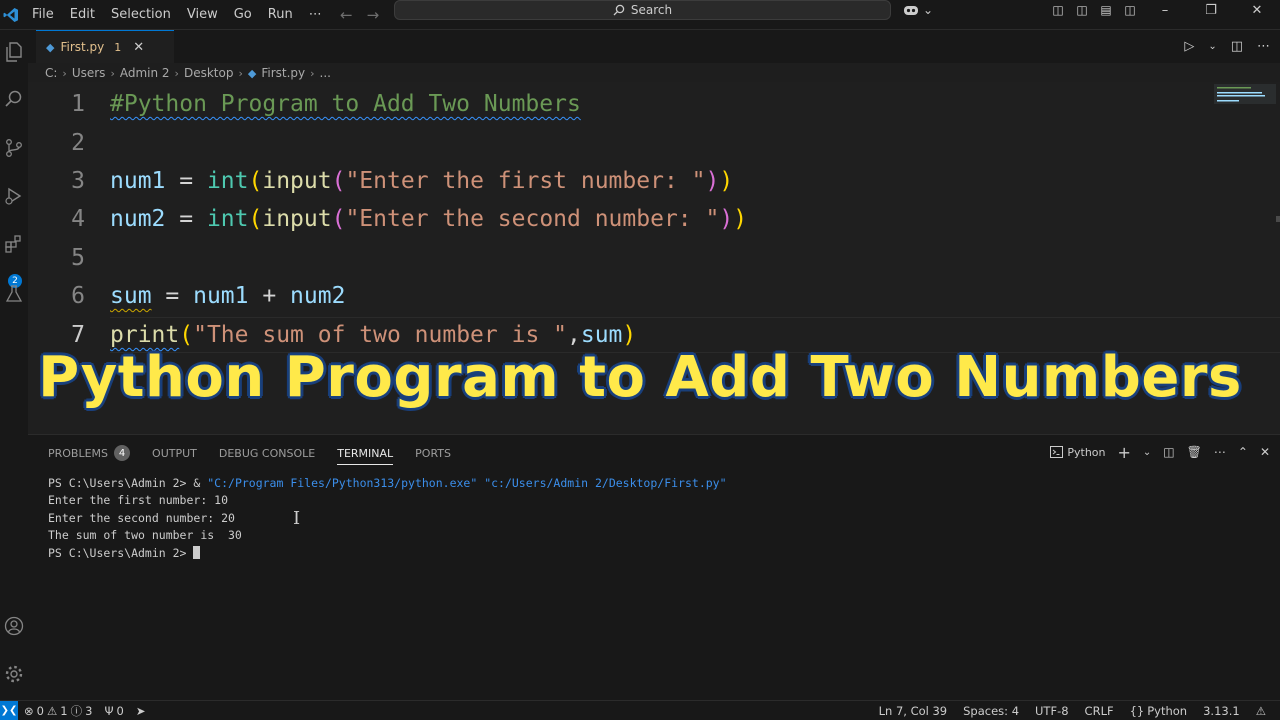  Describe the element at coordinates (1237, 46) in the screenshot. I see `split-editor-icon: ◫` at that location.